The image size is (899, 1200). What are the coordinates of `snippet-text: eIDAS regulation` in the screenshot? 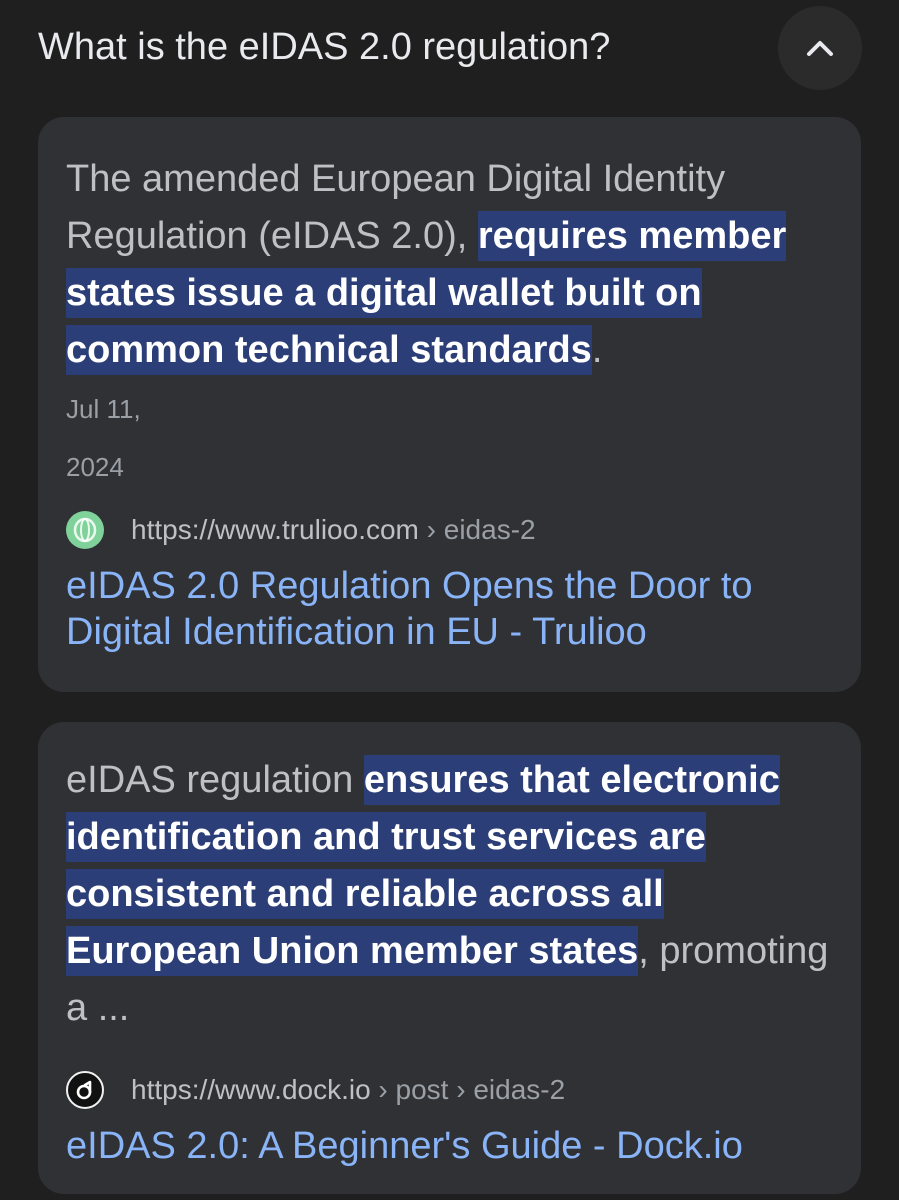 It's located at (215, 780).